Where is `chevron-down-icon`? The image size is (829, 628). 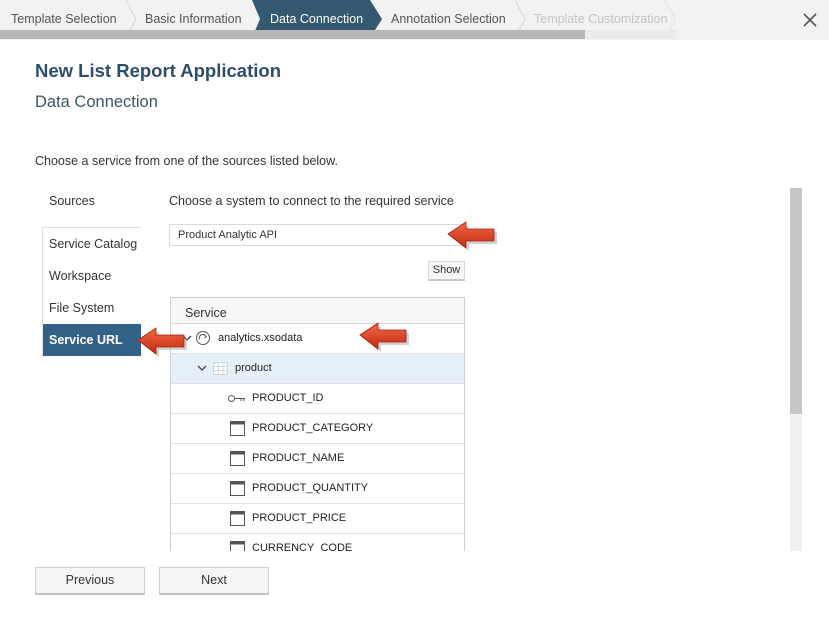 chevron-down-icon is located at coordinates (202, 368).